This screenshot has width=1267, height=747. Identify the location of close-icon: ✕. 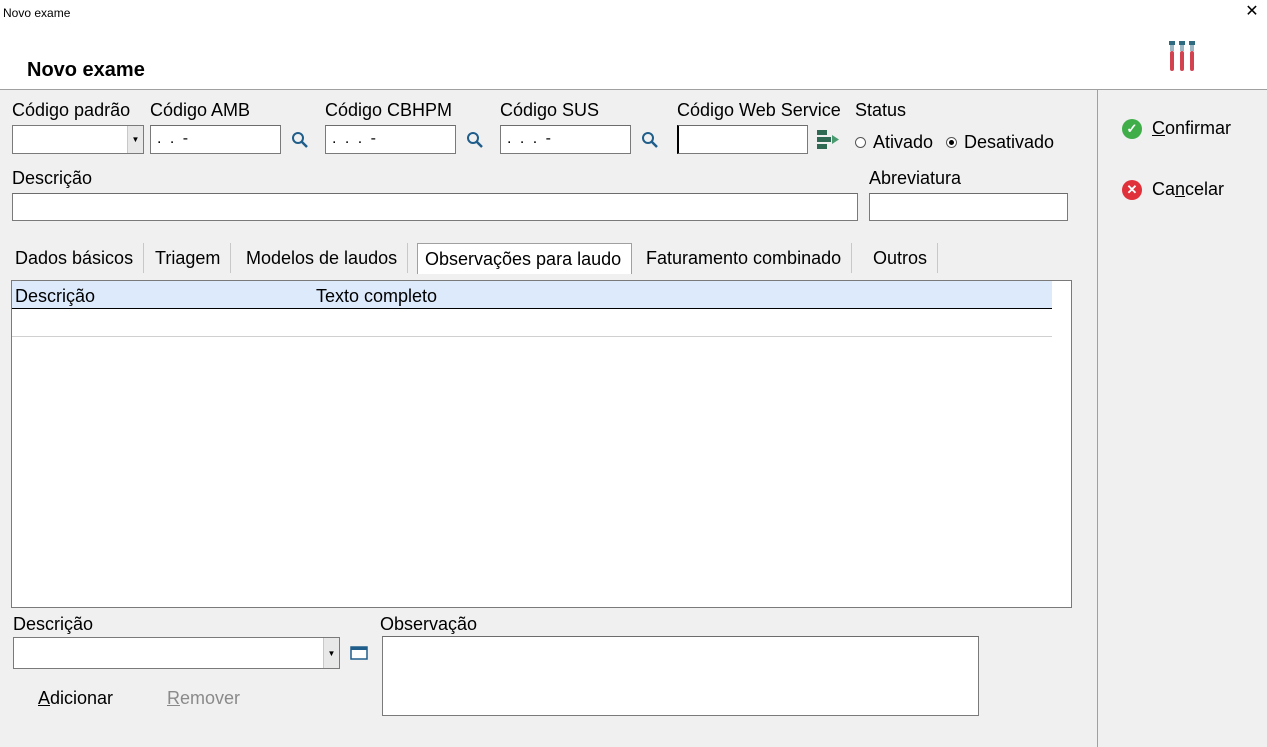
(1252, 12).